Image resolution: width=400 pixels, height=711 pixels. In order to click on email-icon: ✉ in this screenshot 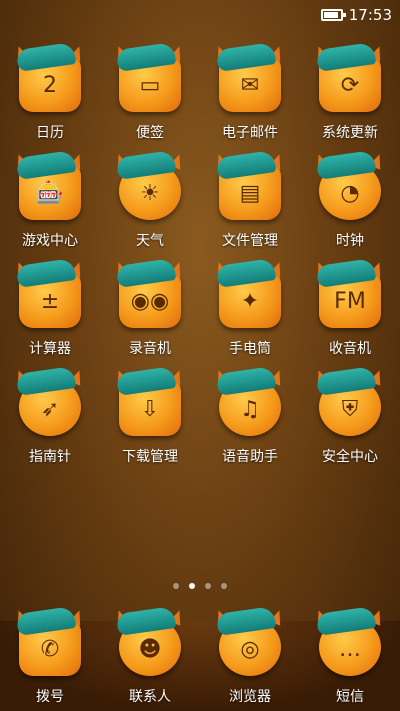, I will do `click(249, 80)`.